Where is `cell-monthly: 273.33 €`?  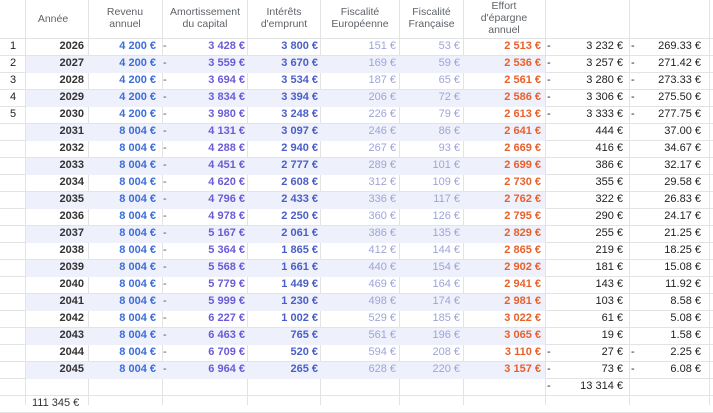
cell-monthly: 273.33 € is located at coordinates (672, 80).